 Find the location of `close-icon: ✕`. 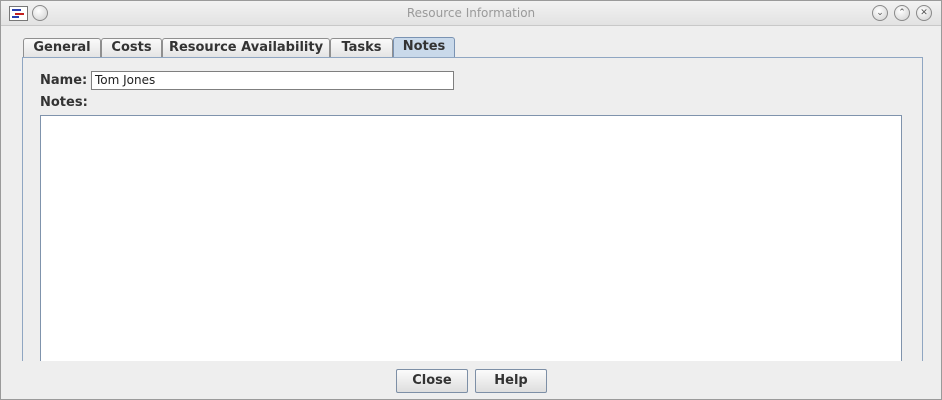

close-icon: ✕ is located at coordinates (924, 13).